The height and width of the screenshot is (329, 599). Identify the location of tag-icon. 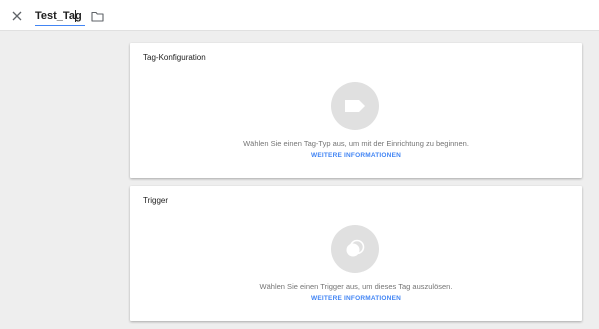
(355, 106).